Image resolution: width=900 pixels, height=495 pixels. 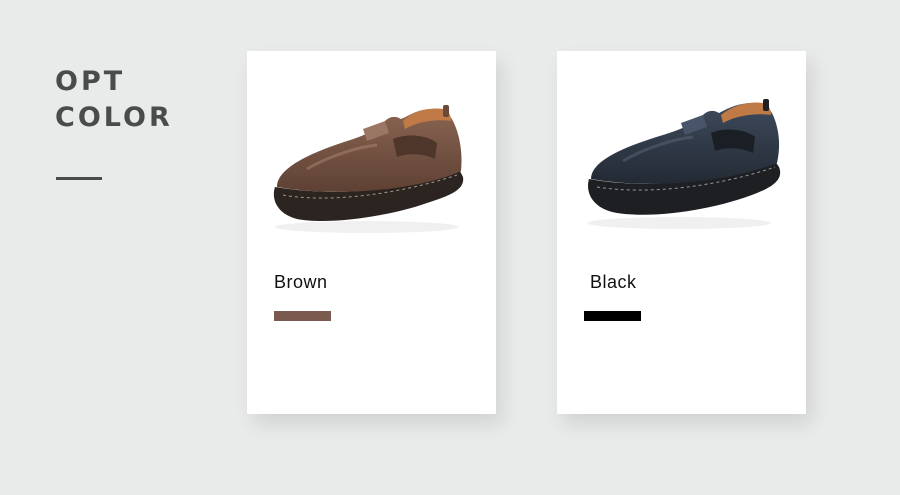 What do you see at coordinates (90, 81) in the screenshot?
I see `heading-line-opt: OPT` at bounding box center [90, 81].